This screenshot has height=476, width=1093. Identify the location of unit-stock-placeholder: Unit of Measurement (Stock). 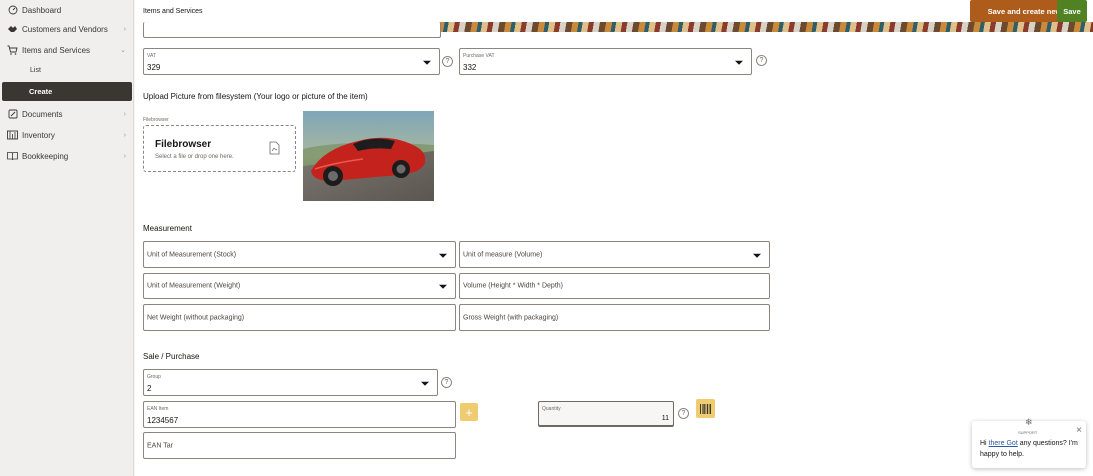
(192, 254).